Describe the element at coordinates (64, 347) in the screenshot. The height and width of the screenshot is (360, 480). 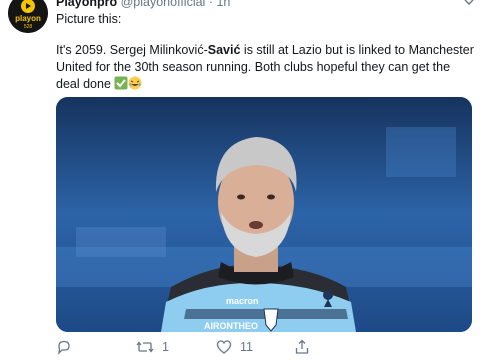
I see `reply-icon` at that location.